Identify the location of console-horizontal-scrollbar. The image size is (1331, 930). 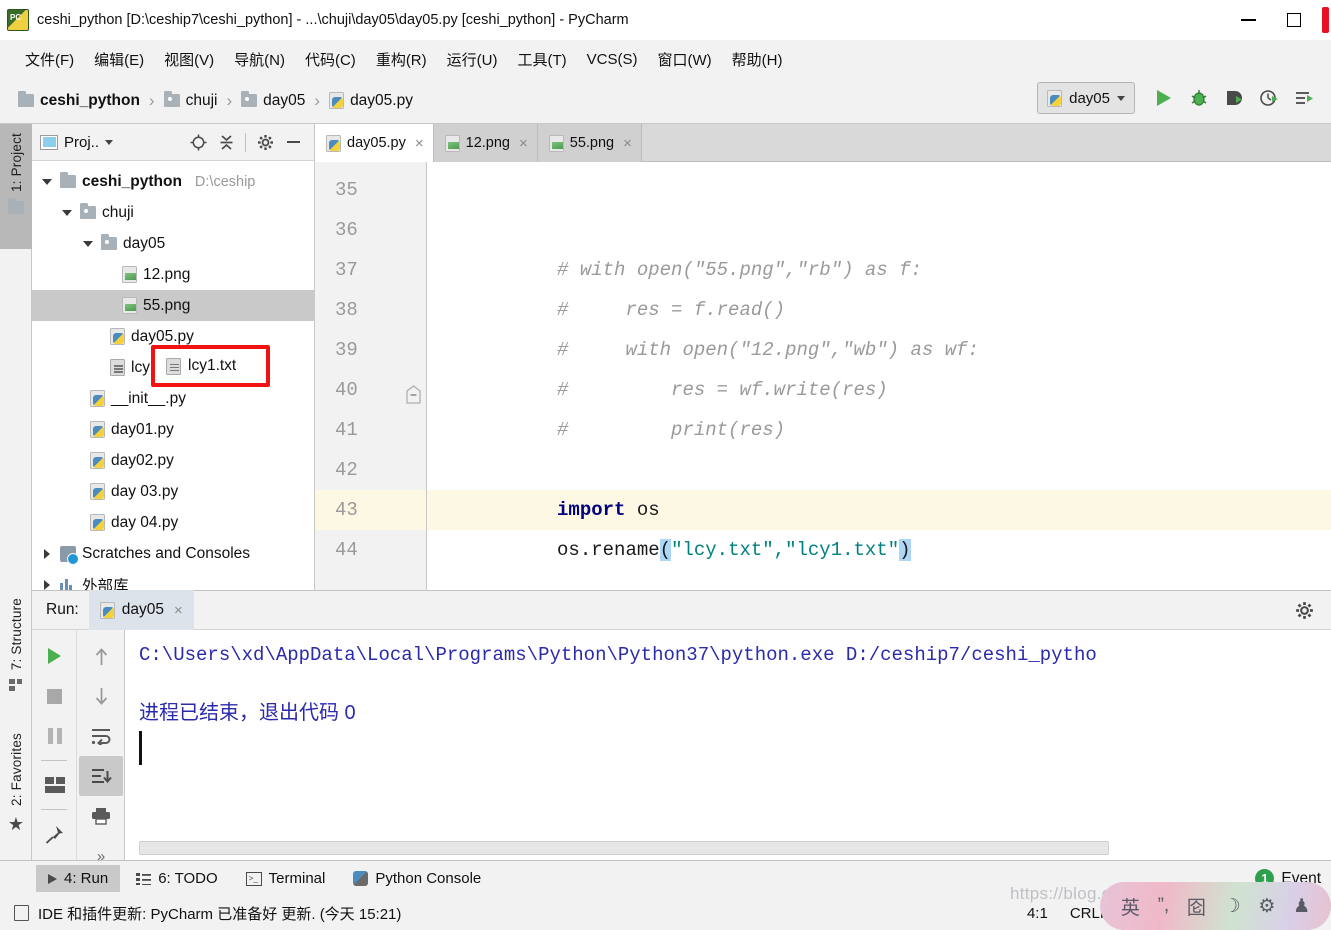
(624, 848).